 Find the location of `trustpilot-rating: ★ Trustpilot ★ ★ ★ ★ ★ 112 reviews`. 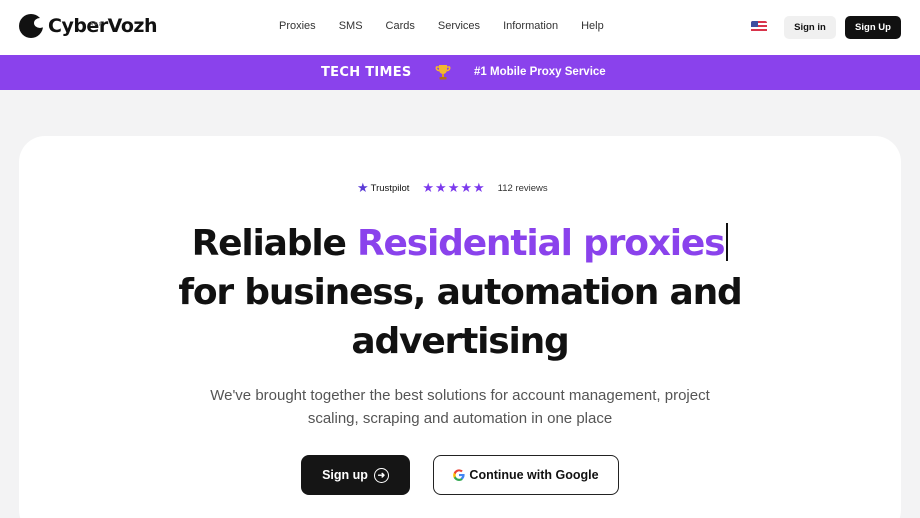

trustpilot-rating: ★ Trustpilot ★ ★ ★ ★ ★ 112 reviews is located at coordinates (452, 188).